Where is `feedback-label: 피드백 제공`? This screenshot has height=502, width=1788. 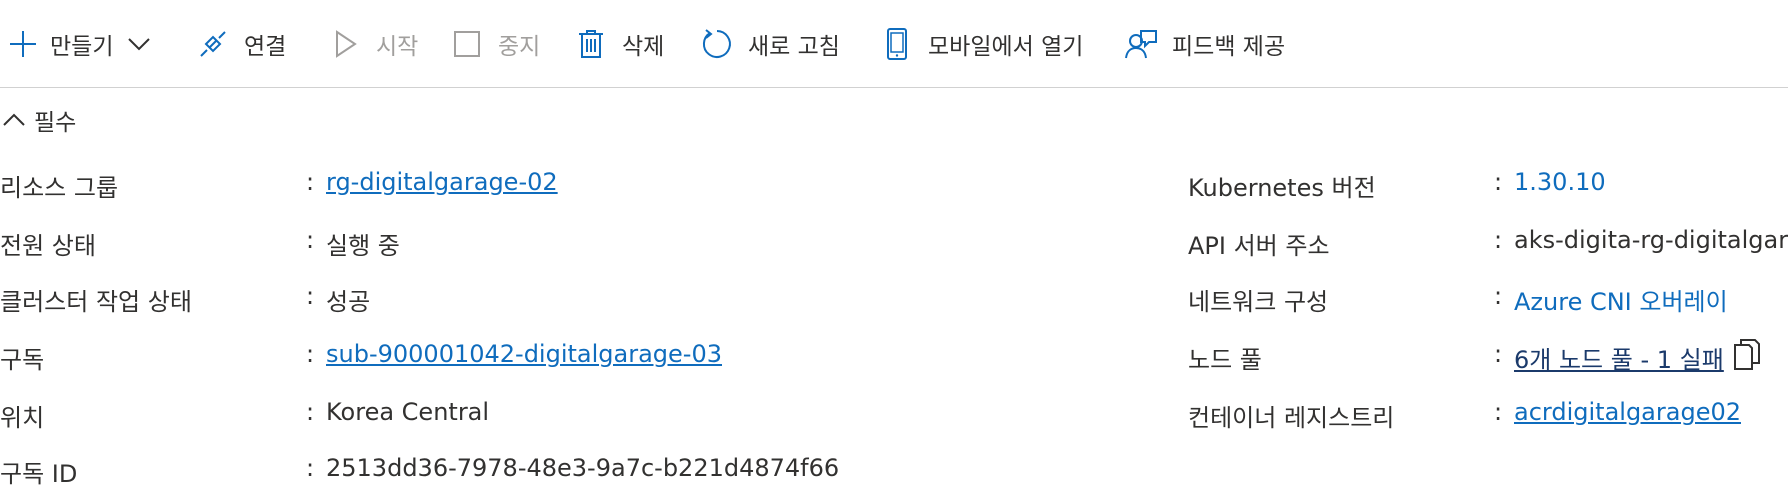 feedback-label: 피드백 제공 is located at coordinates (1229, 47).